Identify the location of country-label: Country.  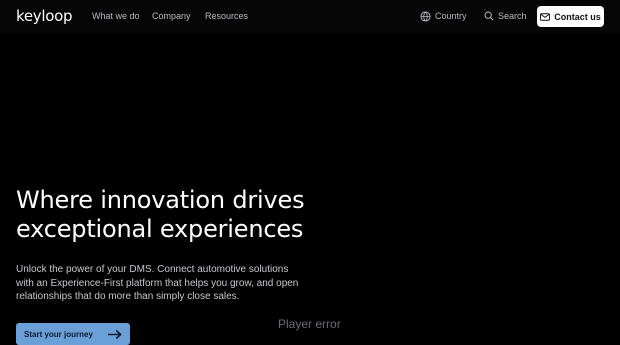
(451, 16).